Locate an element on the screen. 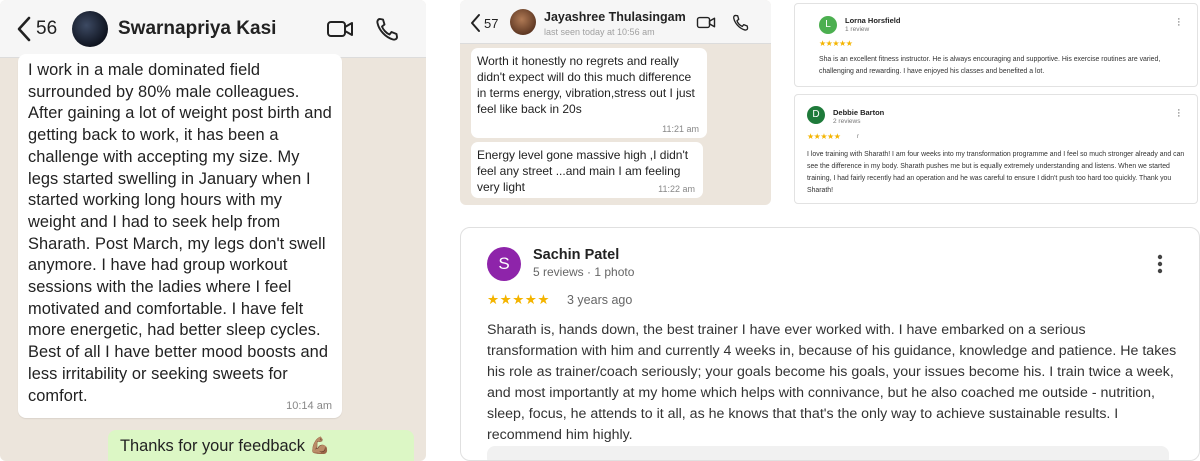 The width and height of the screenshot is (1200, 461). avatar: L is located at coordinates (828, 25).